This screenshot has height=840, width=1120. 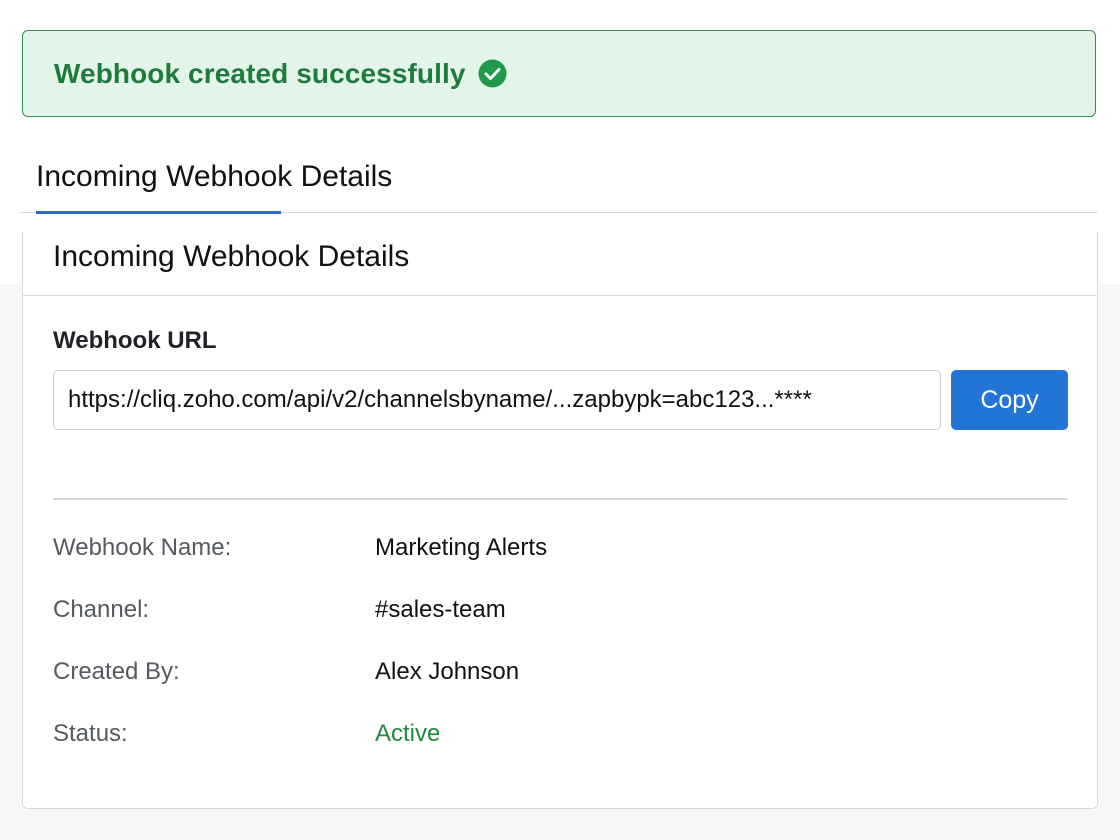 I want to click on detail-value: #sales-team, so click(x=440, y=609).